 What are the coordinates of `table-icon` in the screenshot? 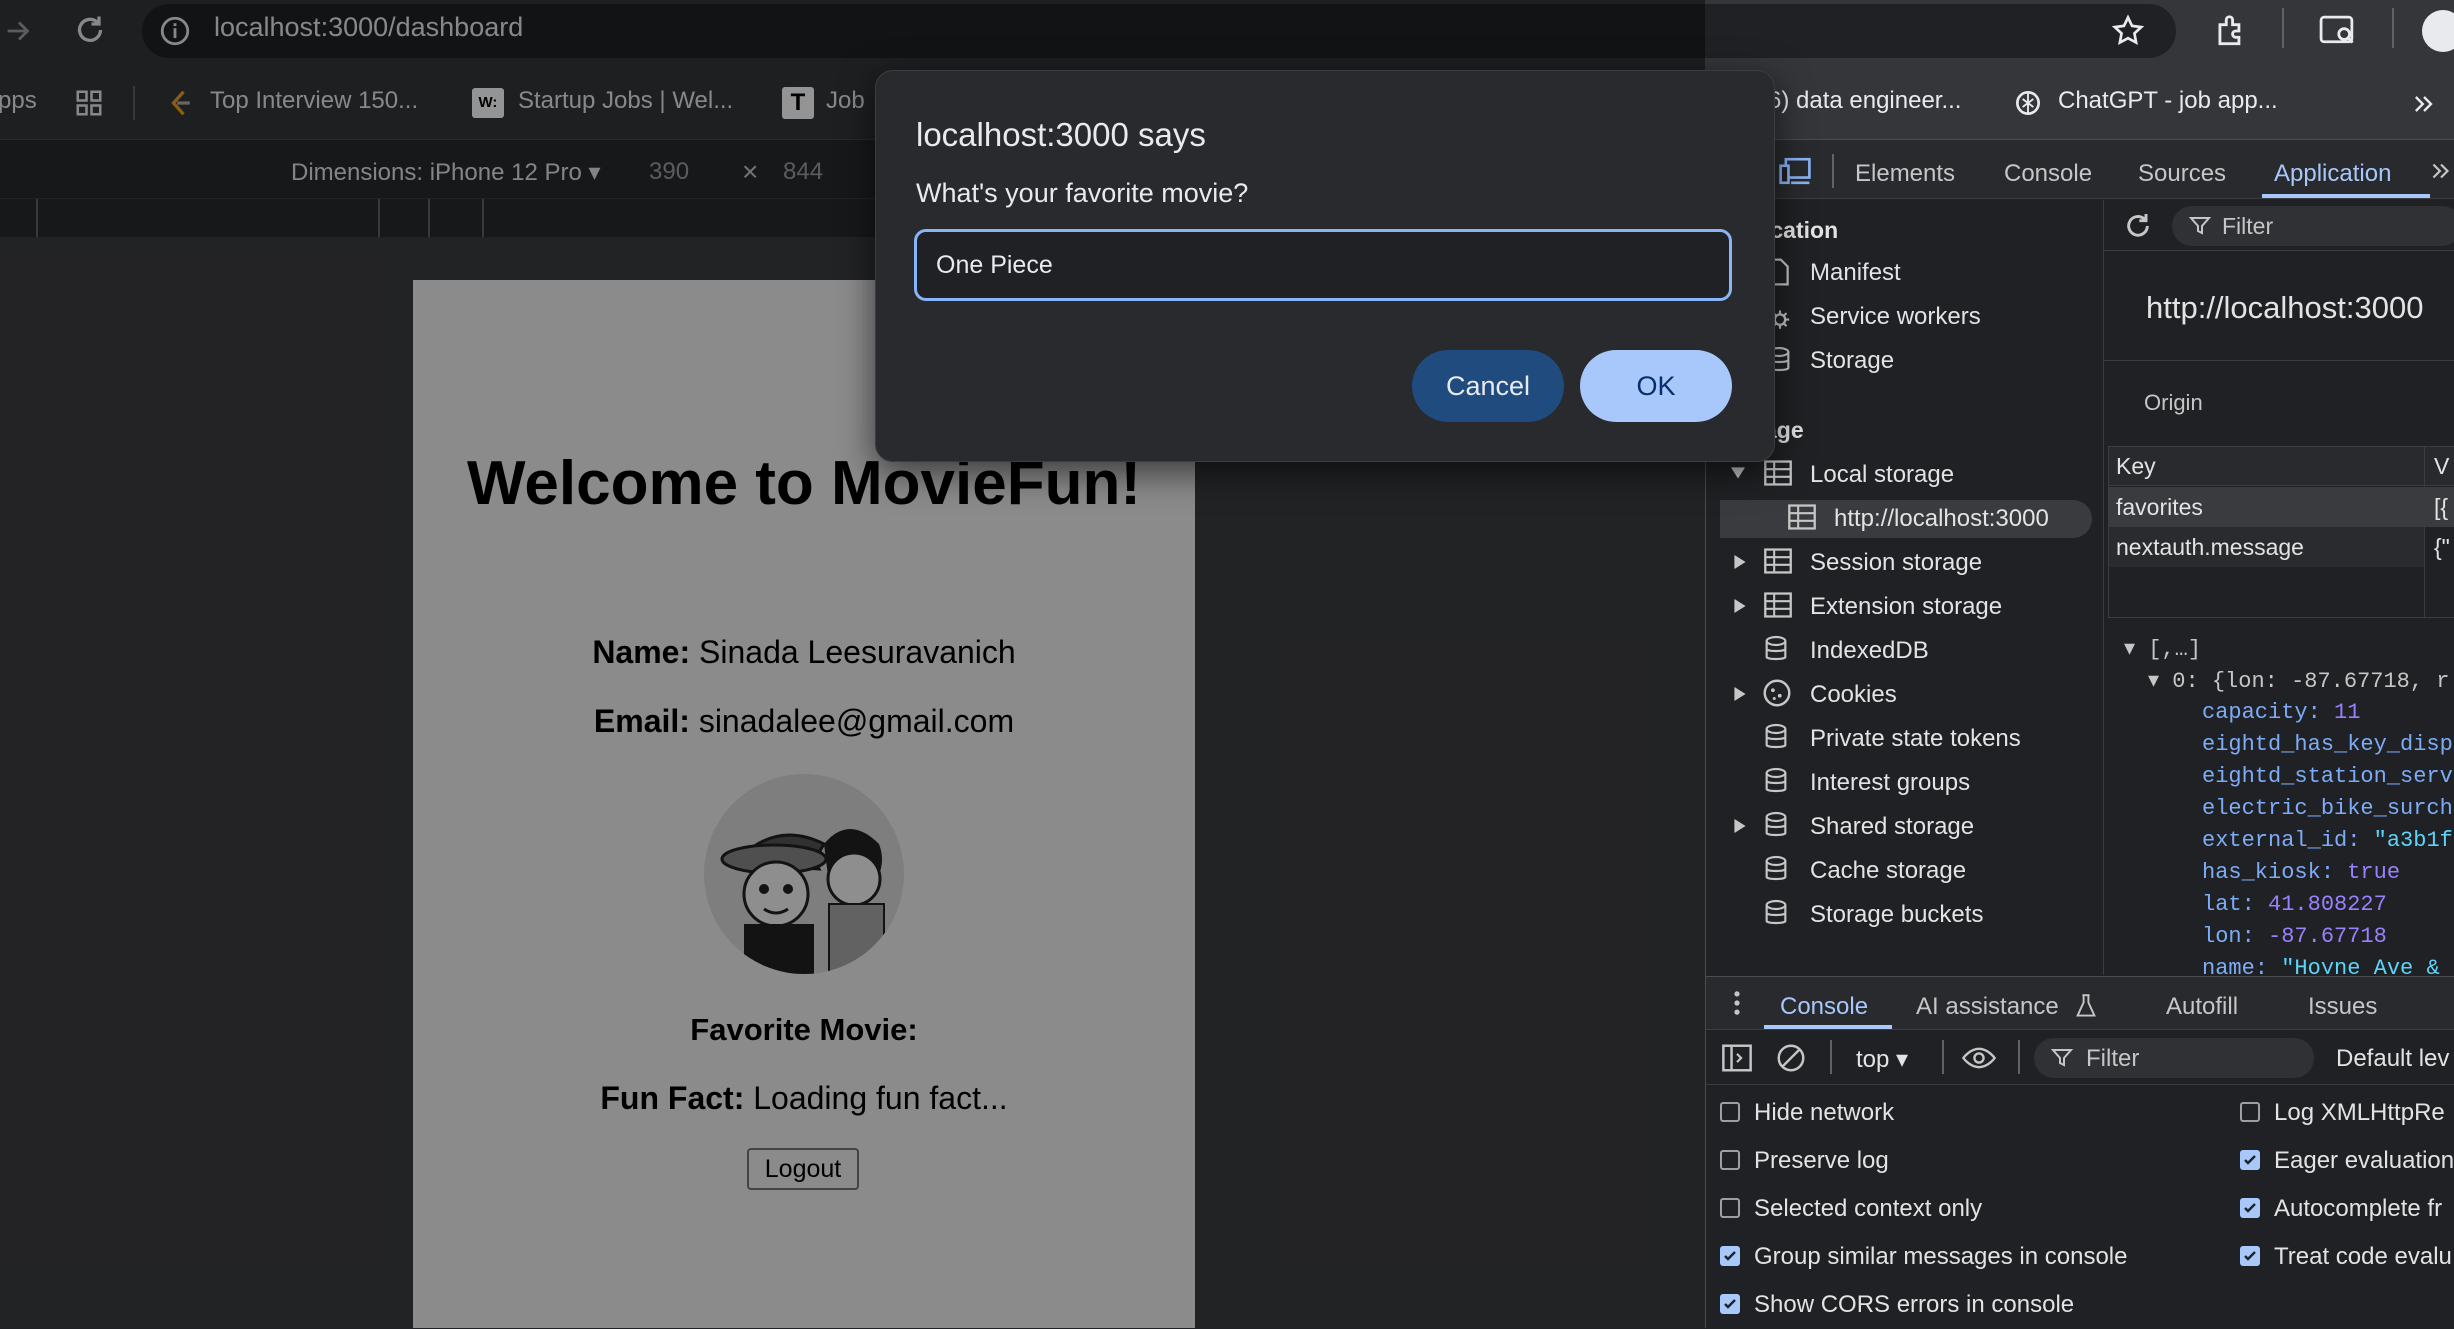 It's located at (1778, 473).